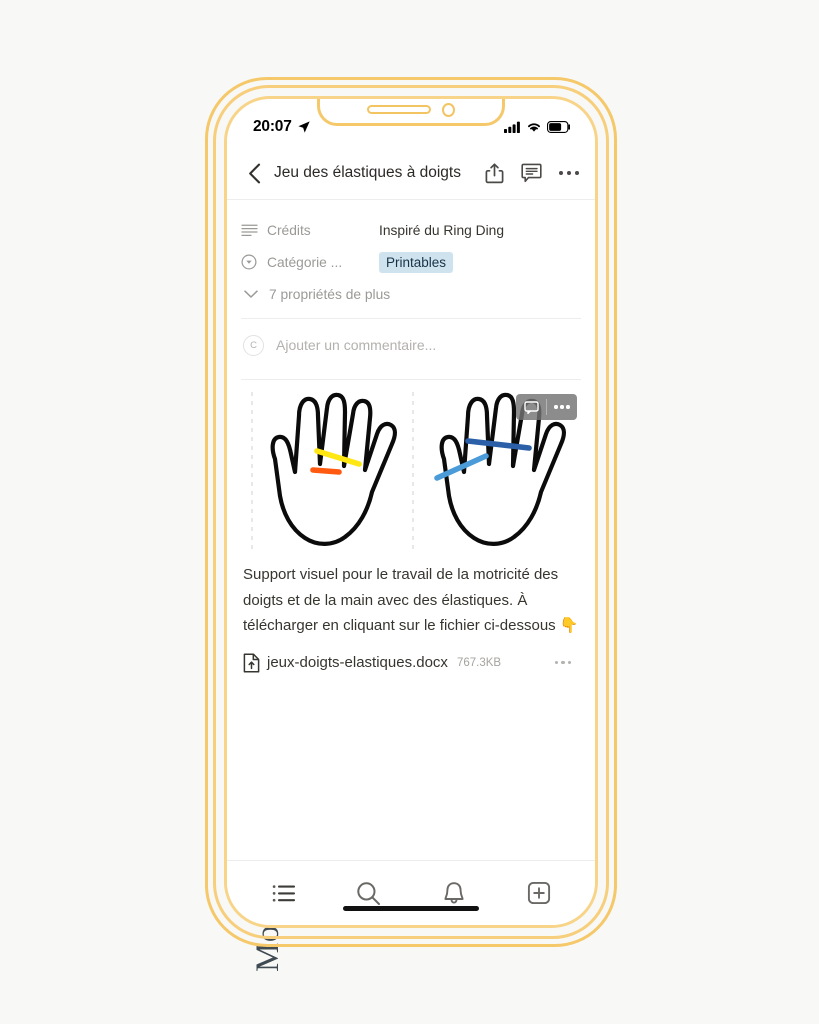 This screenshot has width=819, height=1024. What do you see at coordinates (411, 892) in the screenshot?
I see `bottom-tab-bar` at bounding box center [411, 892].